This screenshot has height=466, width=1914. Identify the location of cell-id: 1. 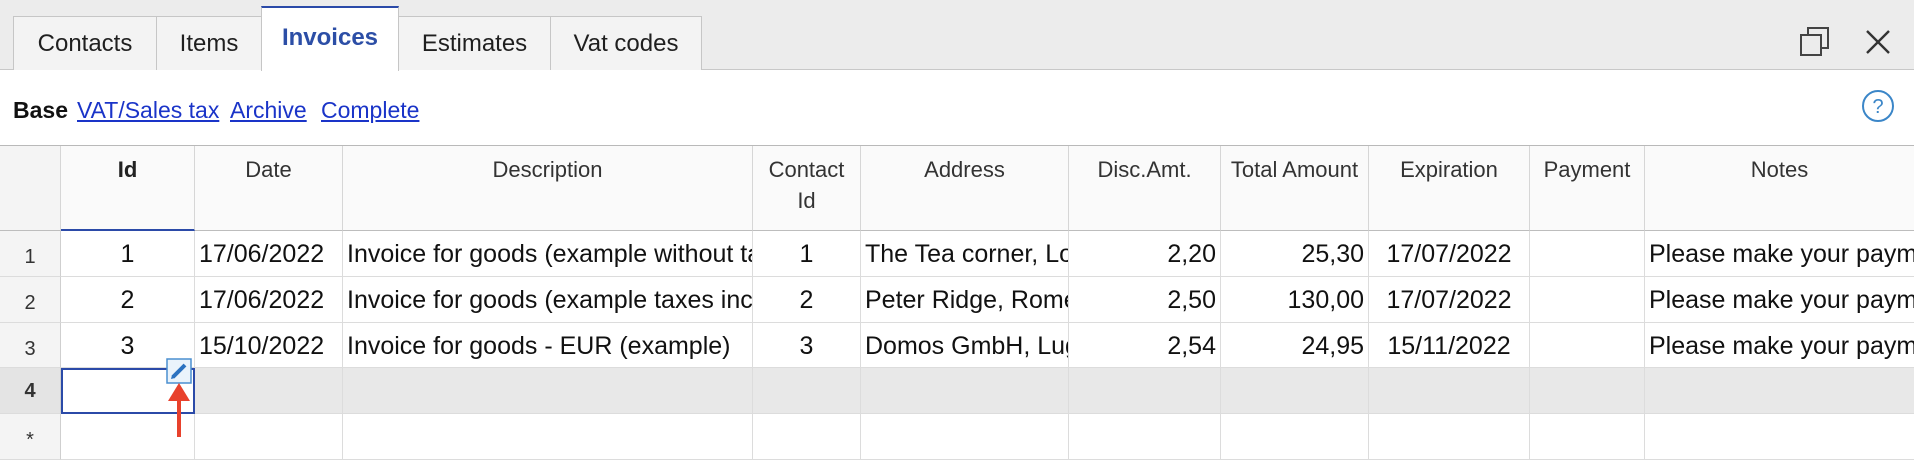
(128, 254).